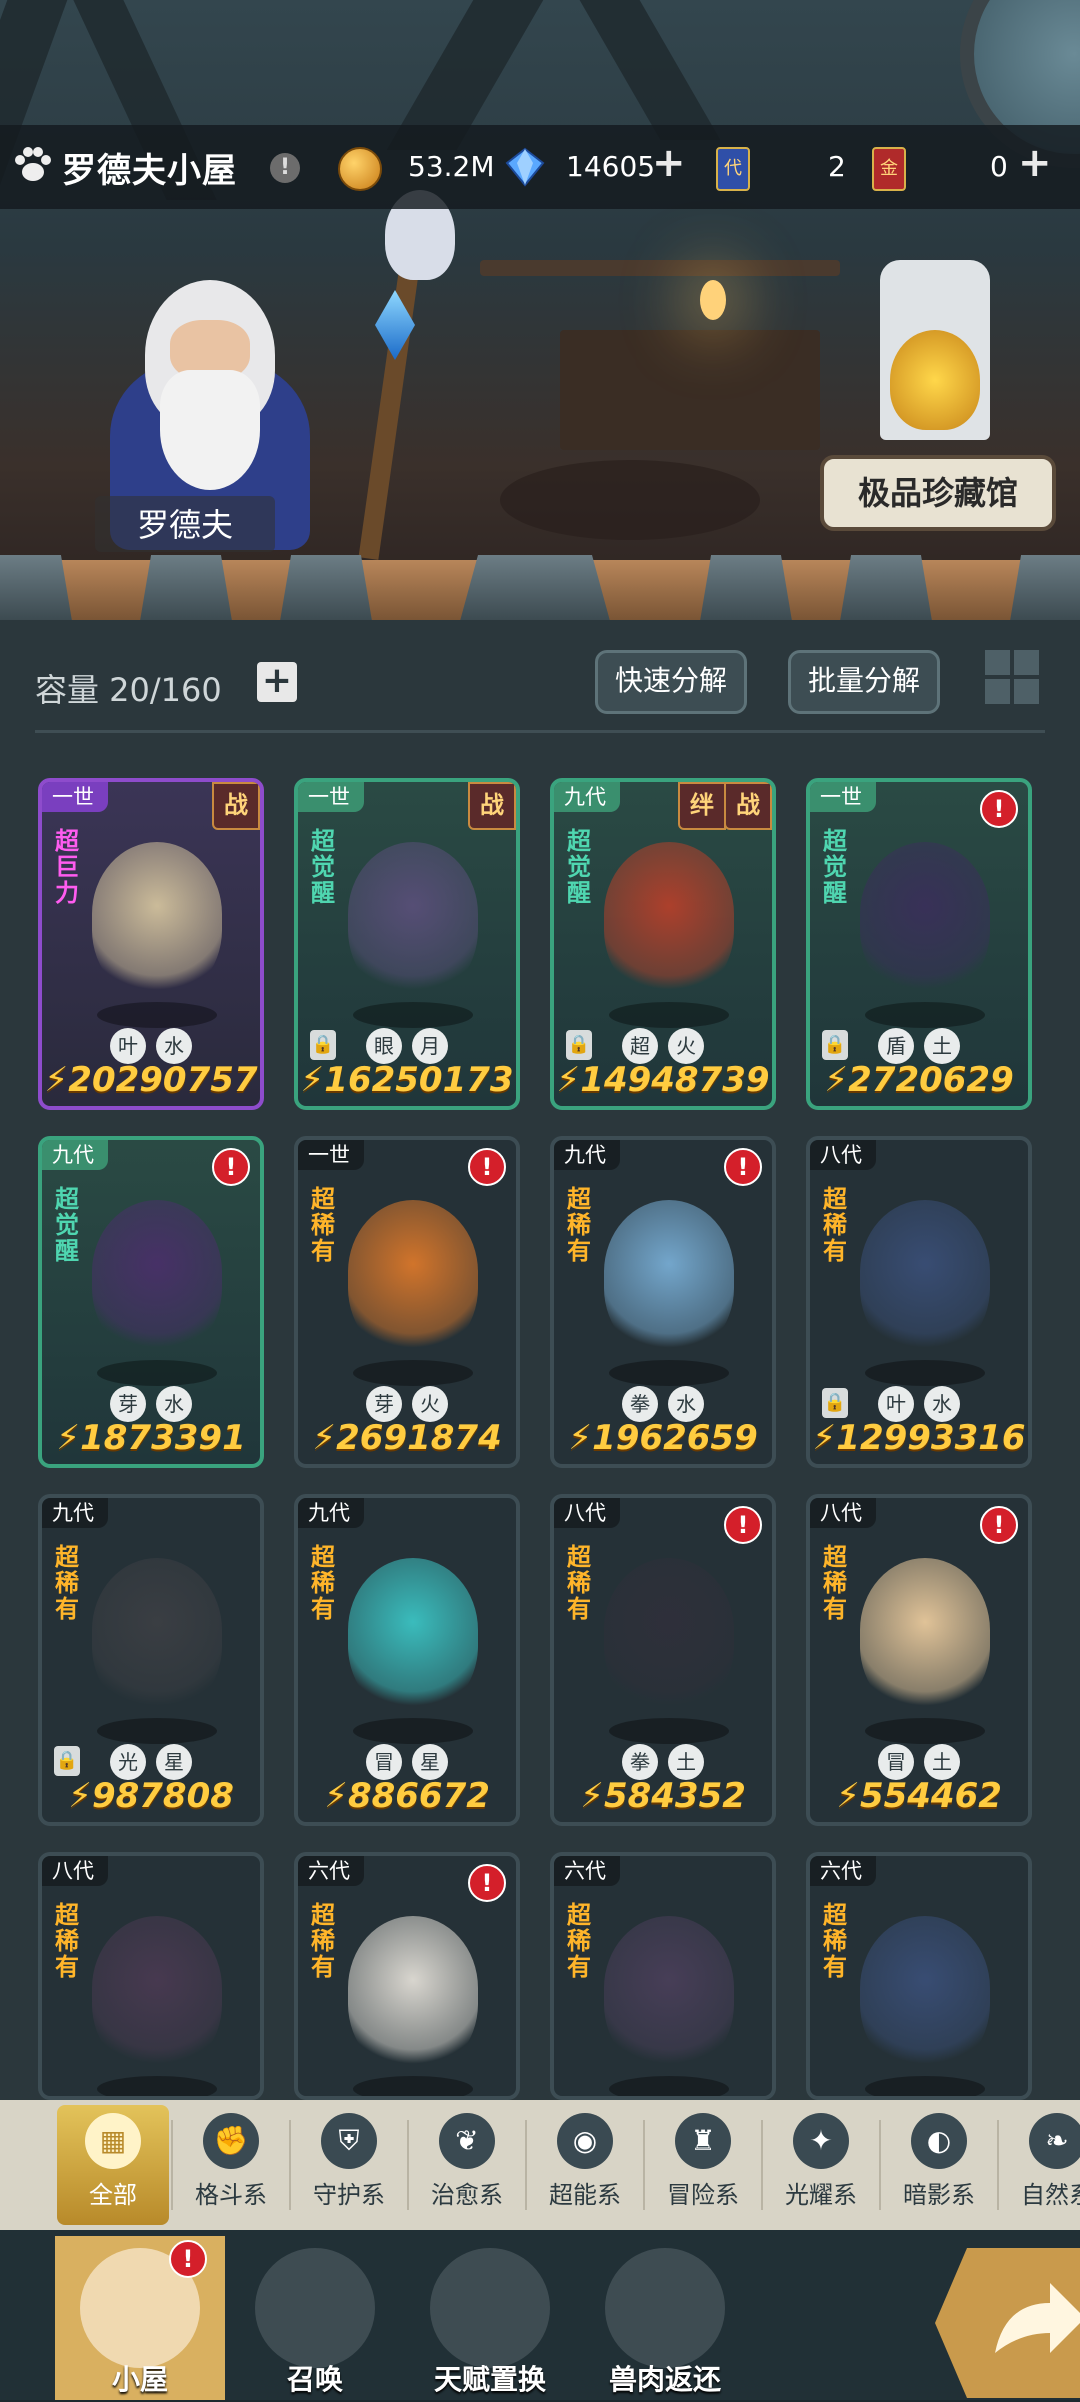  What do you see at coordinates (151, 1660) in the screenshot?
I see `pet-card: 九代 超稀有 🔒 光星 ⚡987808` at bounding box center [151, 1660].